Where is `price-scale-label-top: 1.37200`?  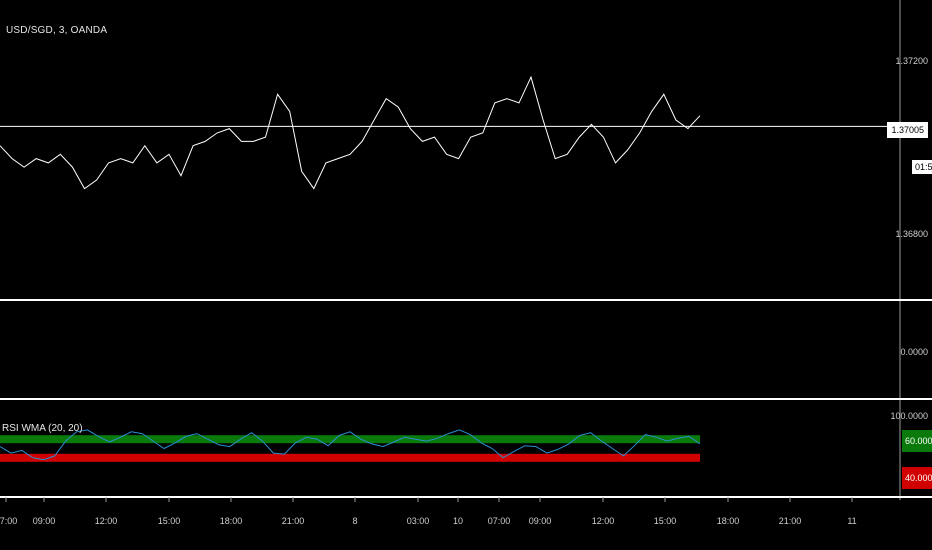 price-scale-label-top: 1.37200 is located at coordinates (911, 61).